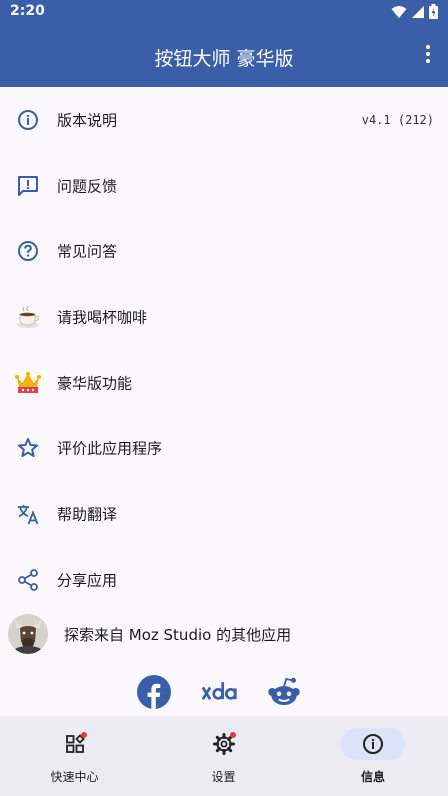 Image resolution: width=448 pixels, height=796 pixels. Describe the element at coordinates (399, 11) in the screenshot. I see `wifi-icon` at that location.